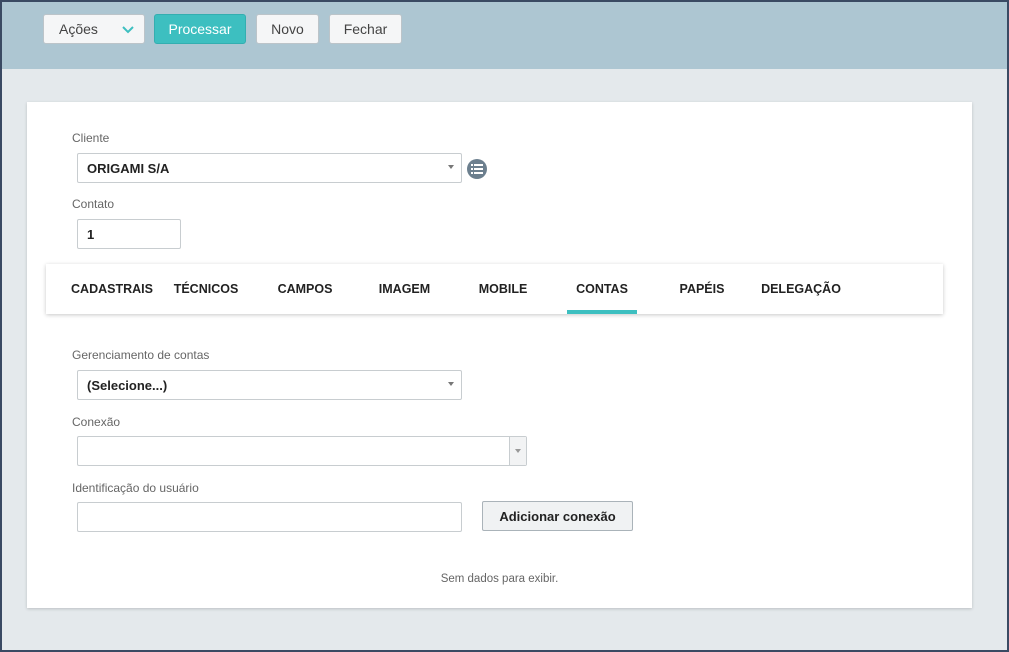 Image resolution: width=1009 pixels, height=652 pixels. I want to click on list-icon, so click(477, 169).